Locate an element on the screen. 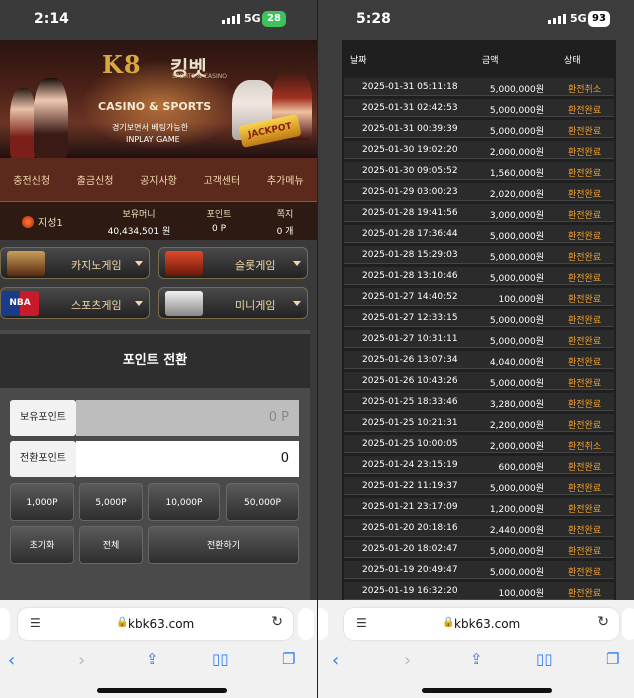 Image resolution: width=634 pixels, height=698 pixels. convert-submit-button: 전환하기 is located at coordinates (223, 545).